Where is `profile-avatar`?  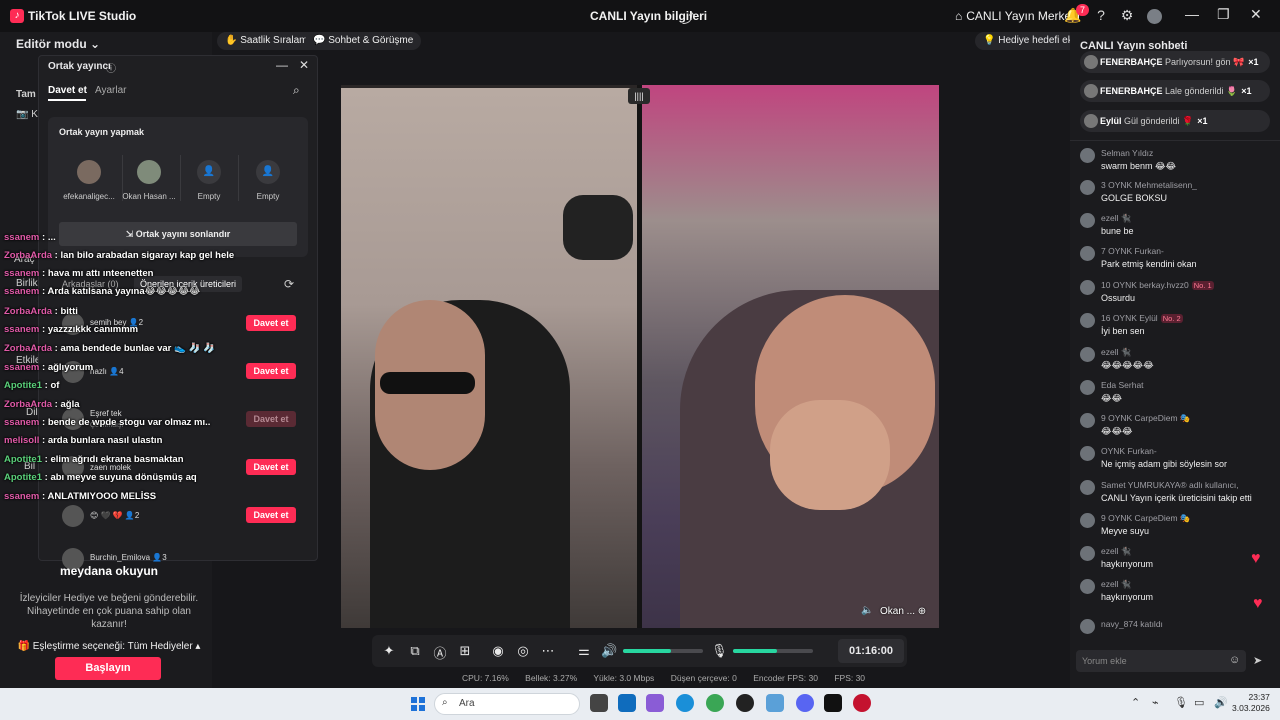 profile-avatar is located at coordinates (1154, 16).